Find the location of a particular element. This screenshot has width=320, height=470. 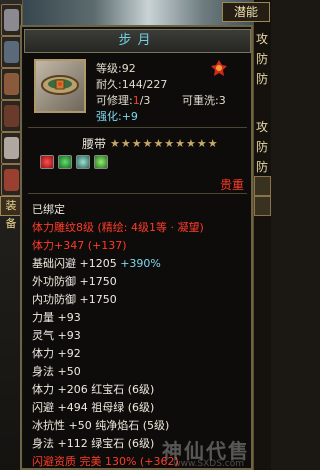

flame-stone-socket-icon is located at coordinates (83, 162).